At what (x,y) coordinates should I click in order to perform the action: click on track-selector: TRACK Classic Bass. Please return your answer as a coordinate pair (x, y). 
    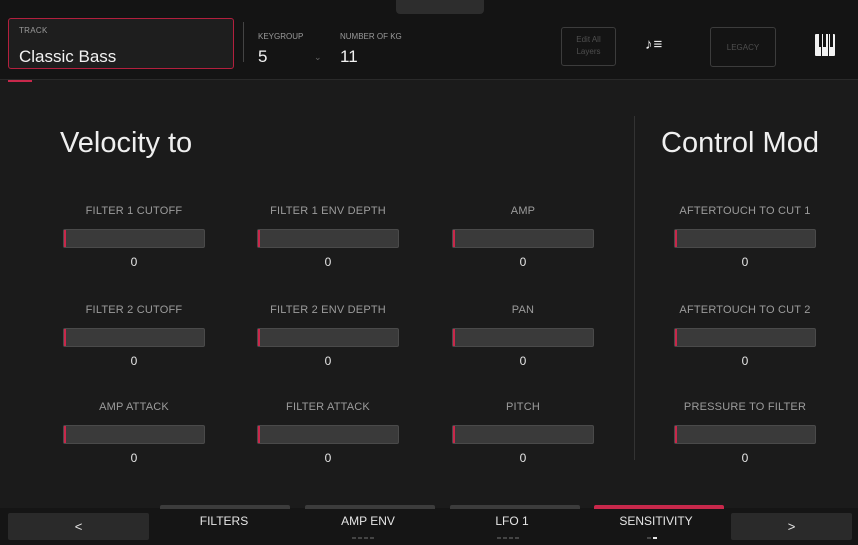
    Looking at the image, I should click on (121, 43).